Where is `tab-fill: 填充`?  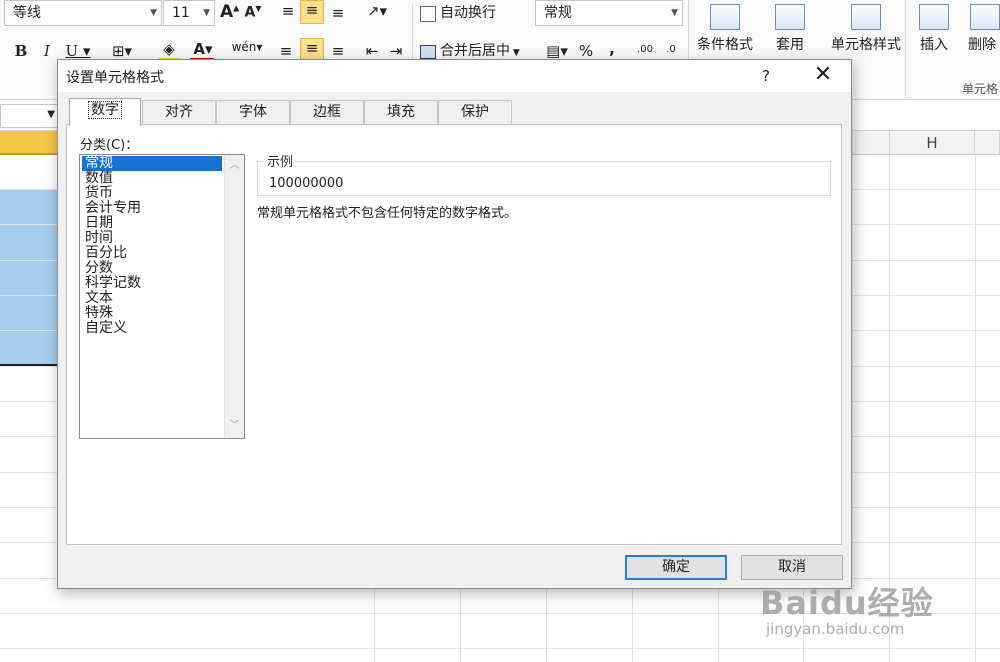 tab-fill: 填充 is located at coordinates (401, 112).